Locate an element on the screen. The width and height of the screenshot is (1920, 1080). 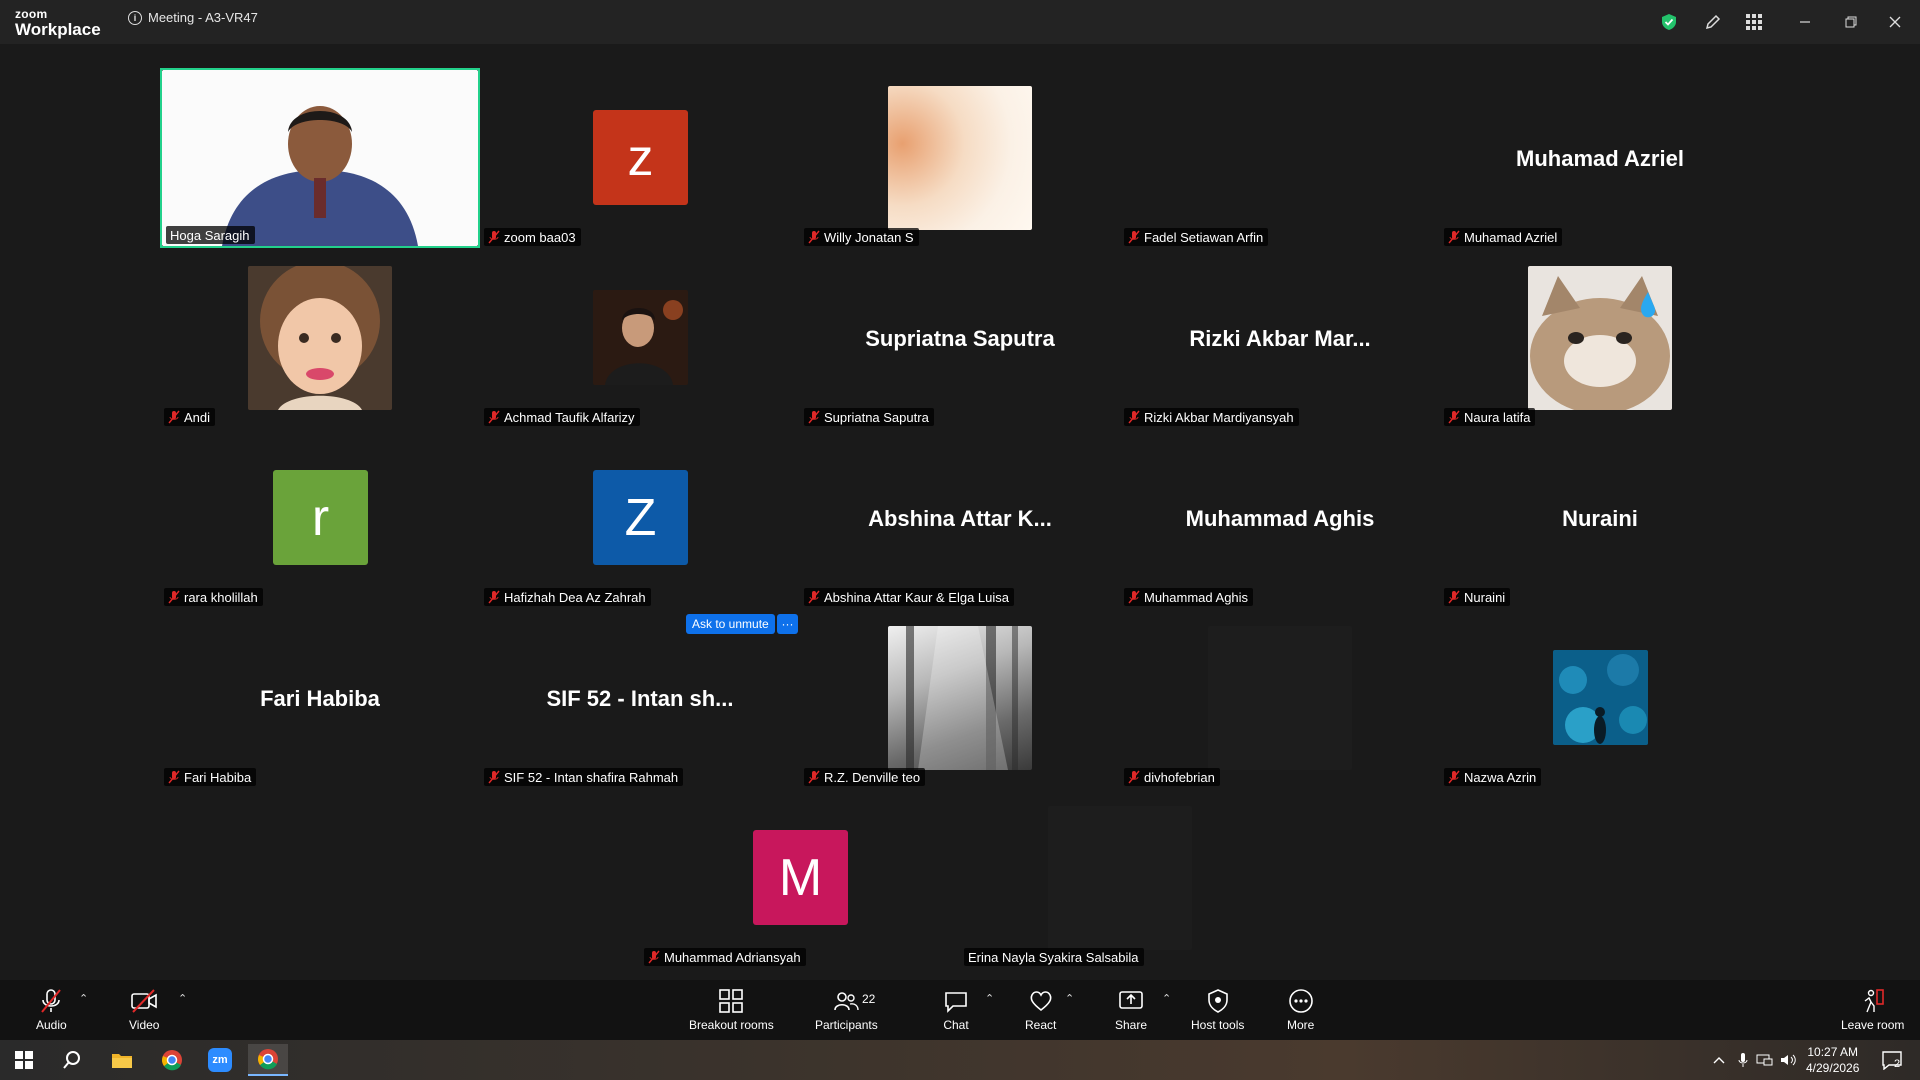
participant-tile: Muhamad Azriel Muhamad Azriel is located at coordinates (1600, 158).